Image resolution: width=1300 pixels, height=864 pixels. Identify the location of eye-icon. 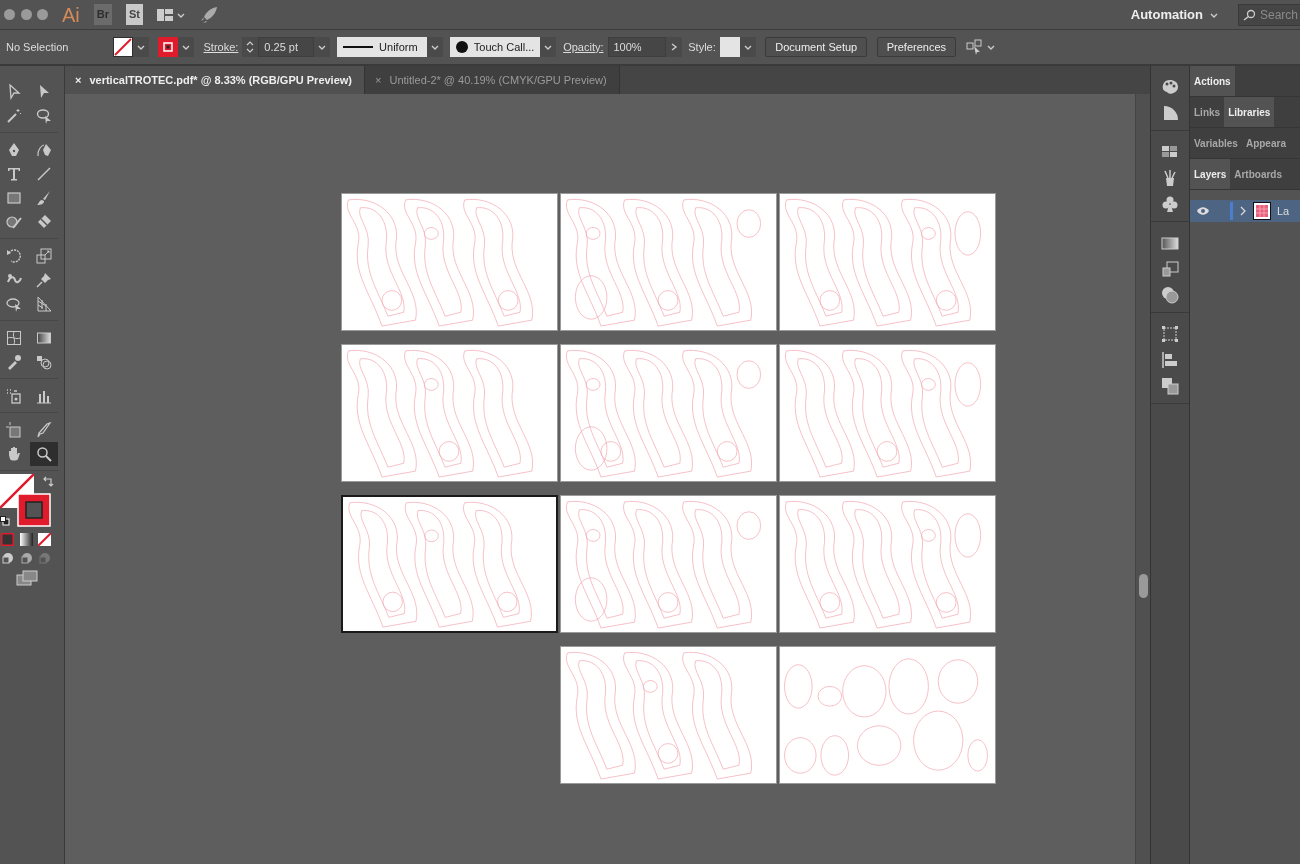
(1203, 211).